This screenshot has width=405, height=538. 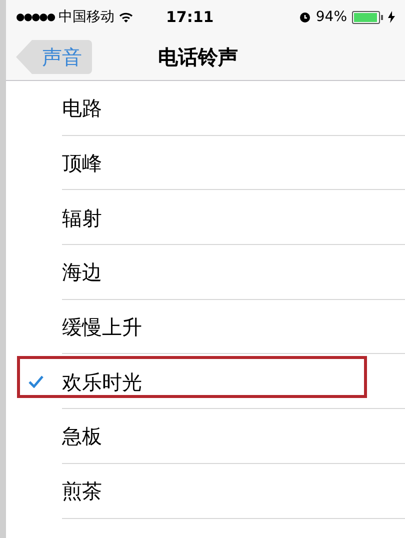 I want to click on ringtone-row: 欢乐时光, so click(x=205, y=382).